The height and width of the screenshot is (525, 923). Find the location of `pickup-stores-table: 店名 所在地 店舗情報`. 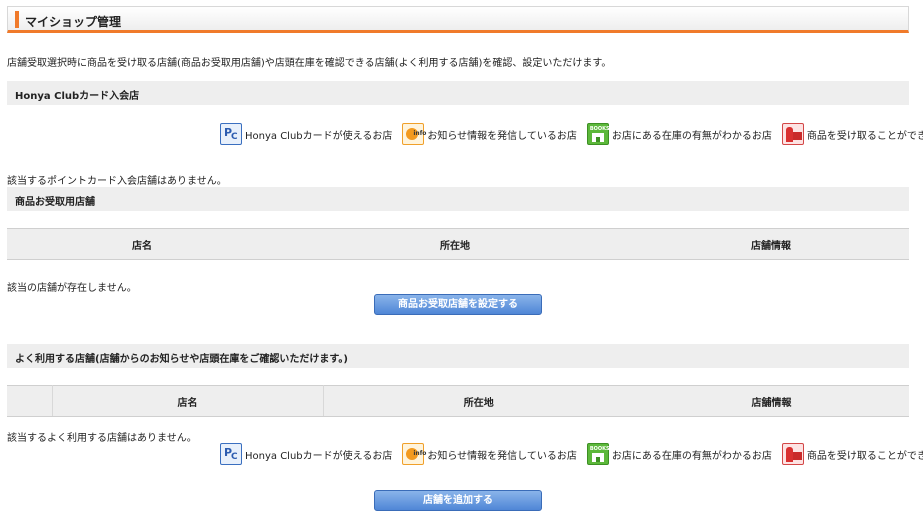

pickup-stores-table: 店名 所在地 店舗情報 is located at coordinates (458, 244).